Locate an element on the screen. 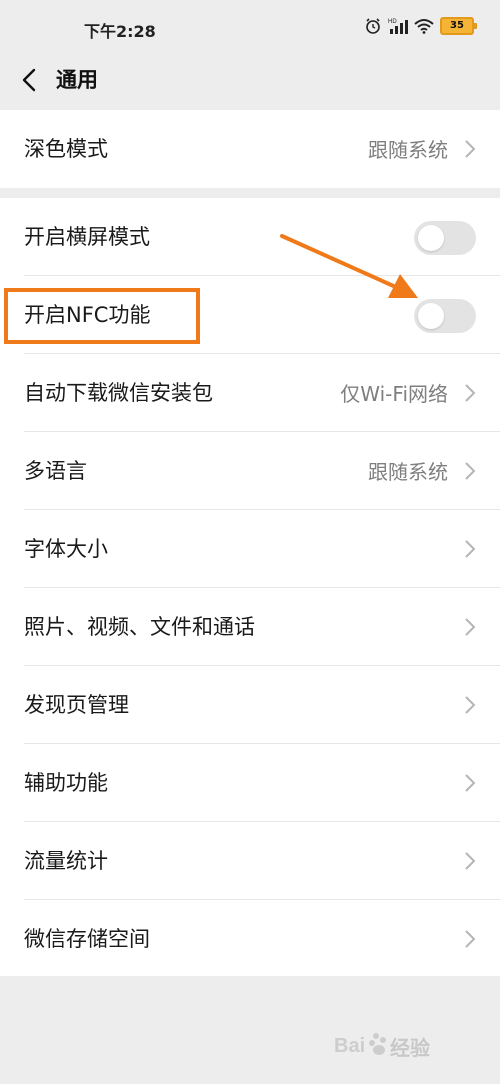 Image resolution: width=500 pixels, height=1084 pixels. setting-label: 开启横屏模式 is located at coordinates (87, 237).